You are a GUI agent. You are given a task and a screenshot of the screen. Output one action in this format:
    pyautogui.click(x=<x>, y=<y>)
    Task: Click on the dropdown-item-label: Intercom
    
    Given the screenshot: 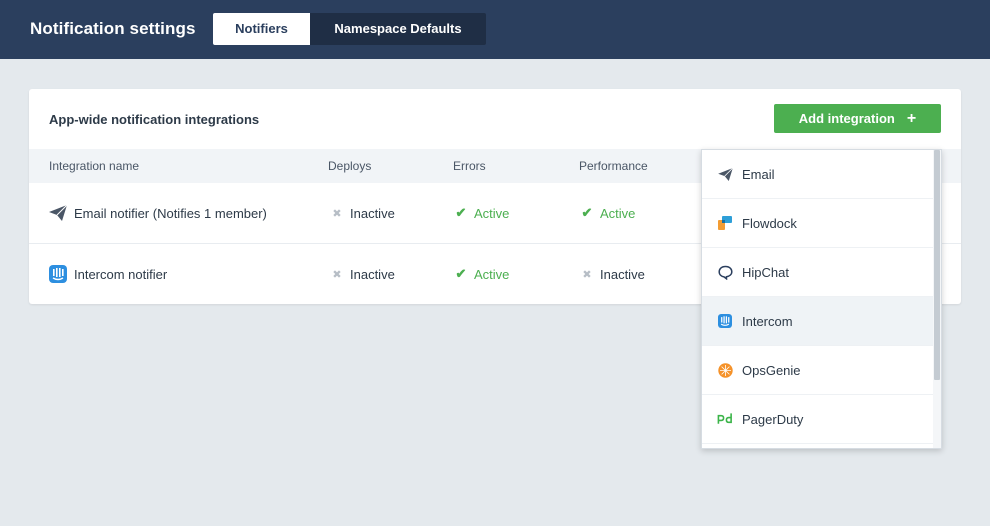 What is the action you would take?
    pyautogui.click(x=767, y=321)
    